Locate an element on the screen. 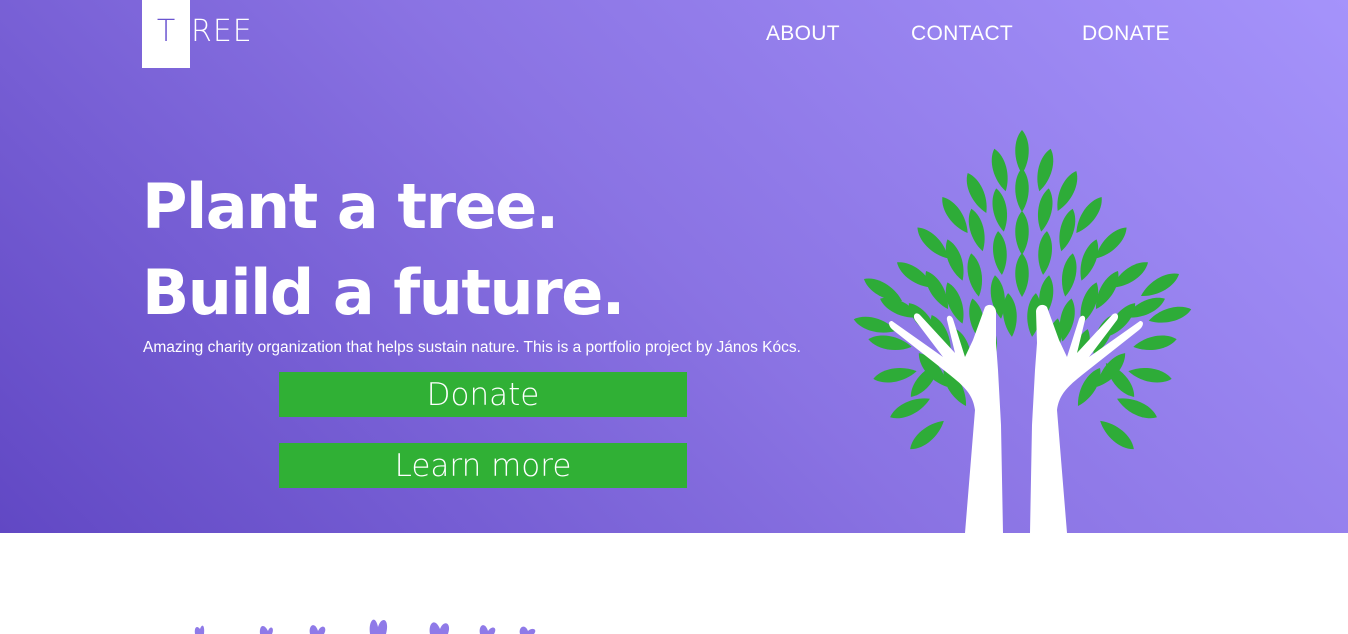  headline-line-2: Build a future. is located at coordinates (383, 292).